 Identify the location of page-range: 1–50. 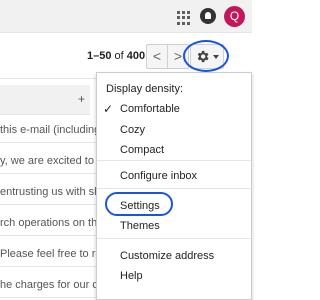
(99, 56).